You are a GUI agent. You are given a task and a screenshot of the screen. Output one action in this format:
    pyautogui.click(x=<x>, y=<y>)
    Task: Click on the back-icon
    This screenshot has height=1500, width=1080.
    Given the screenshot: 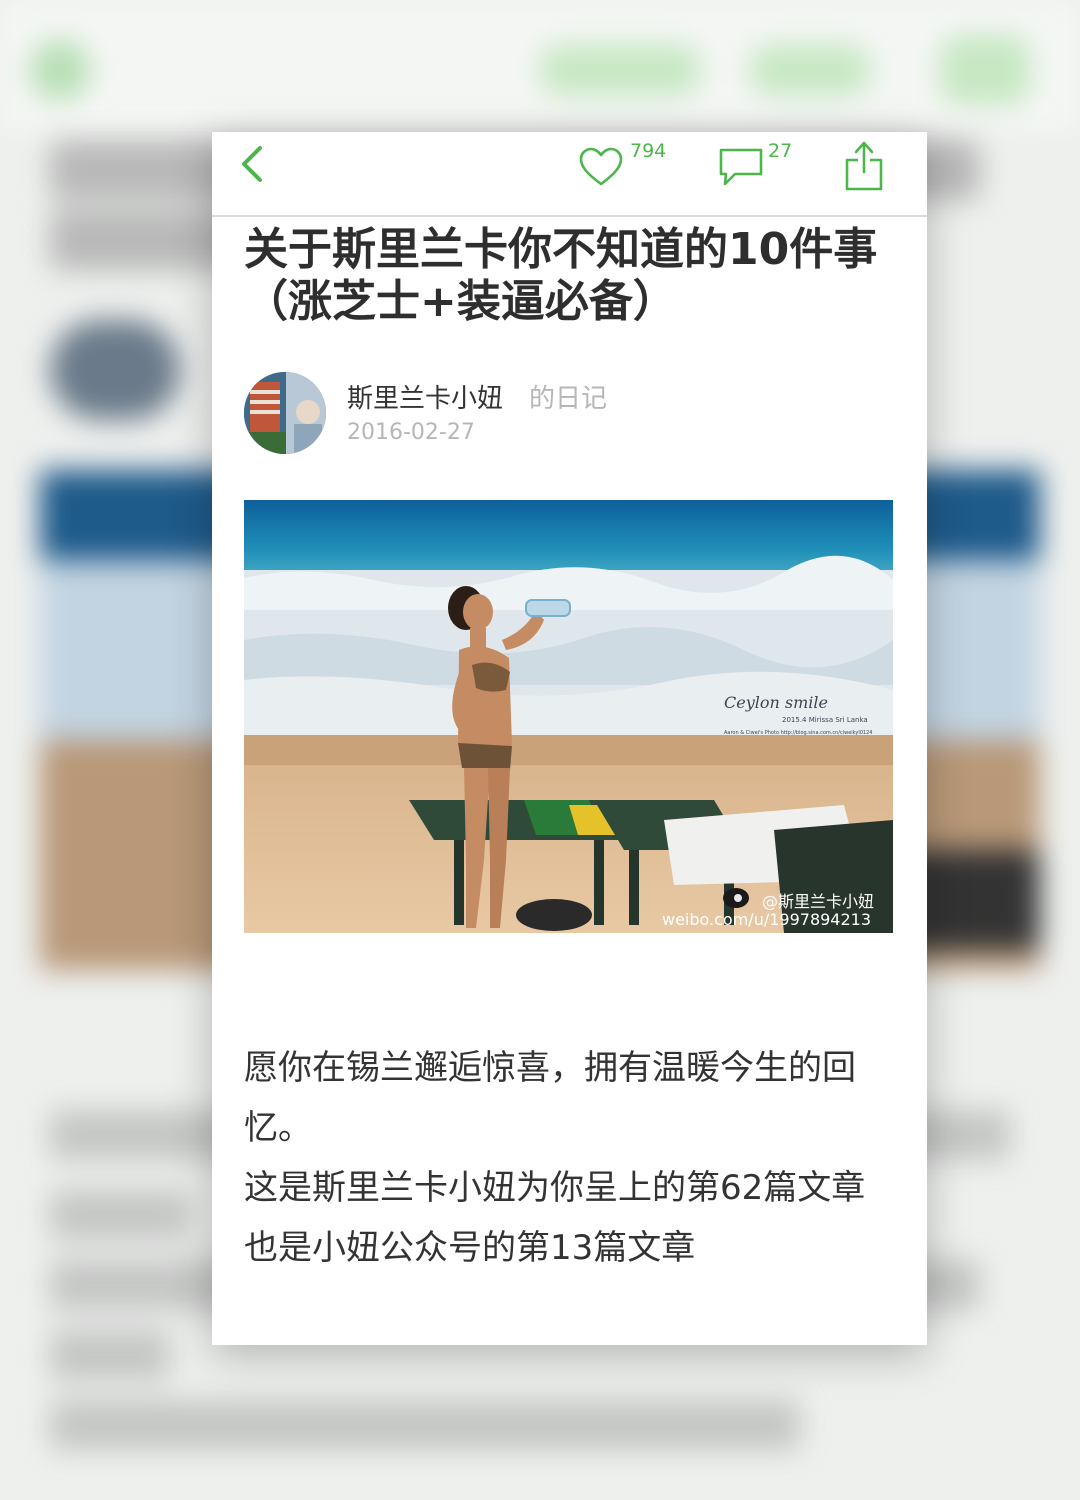 What is the action you would take?
    pyautogui.click(x=253, y=164)
    